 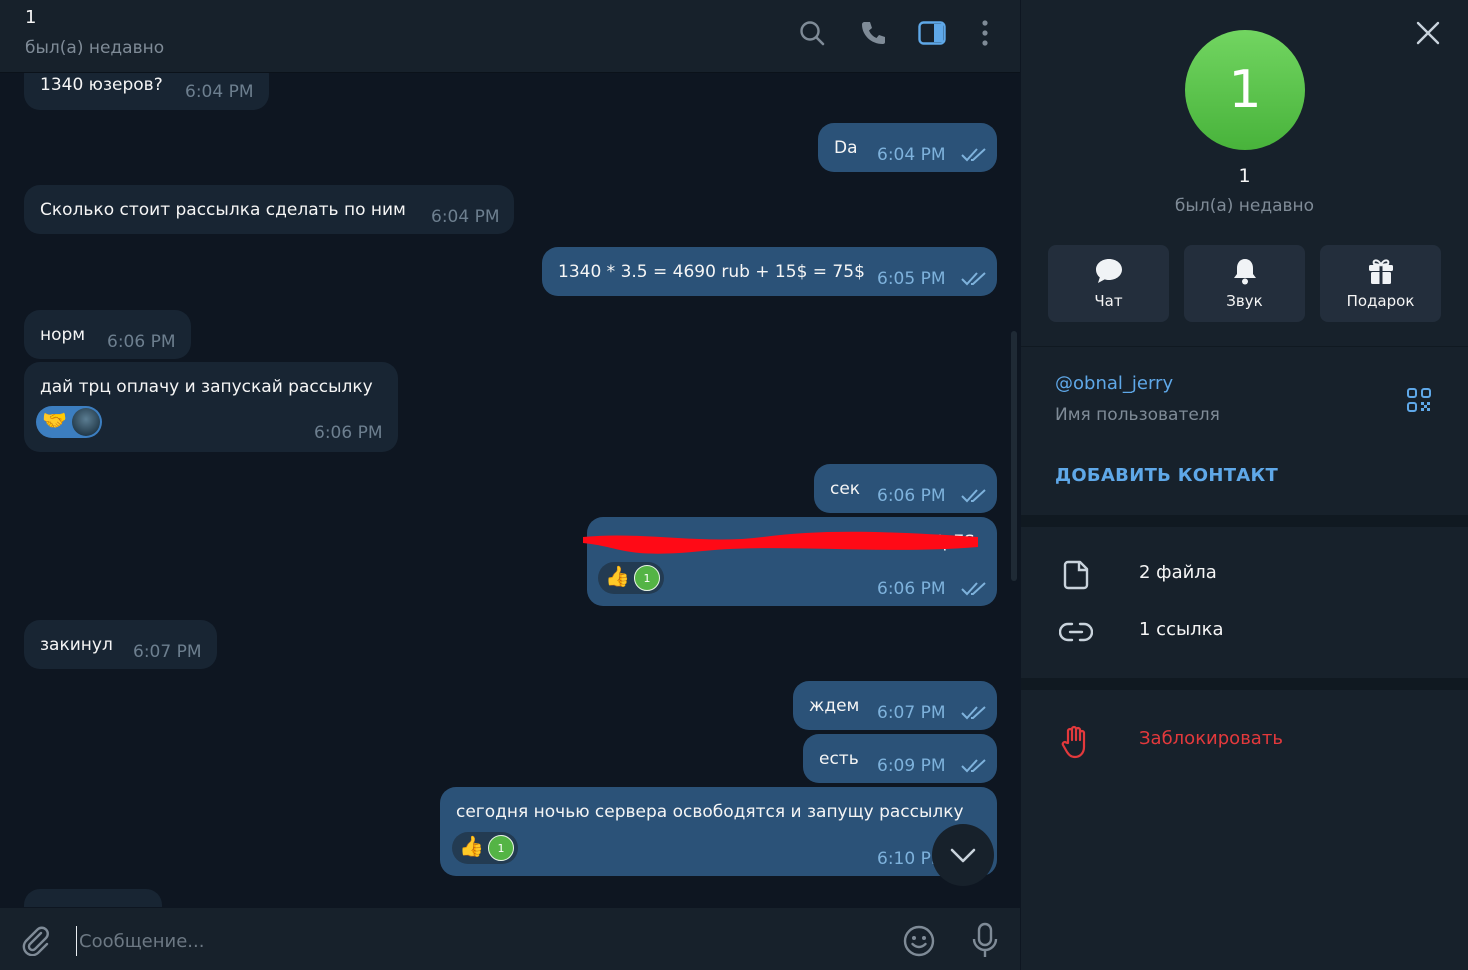 I want to click on sound-button-label: Звук, so click(x=1244, y=301).